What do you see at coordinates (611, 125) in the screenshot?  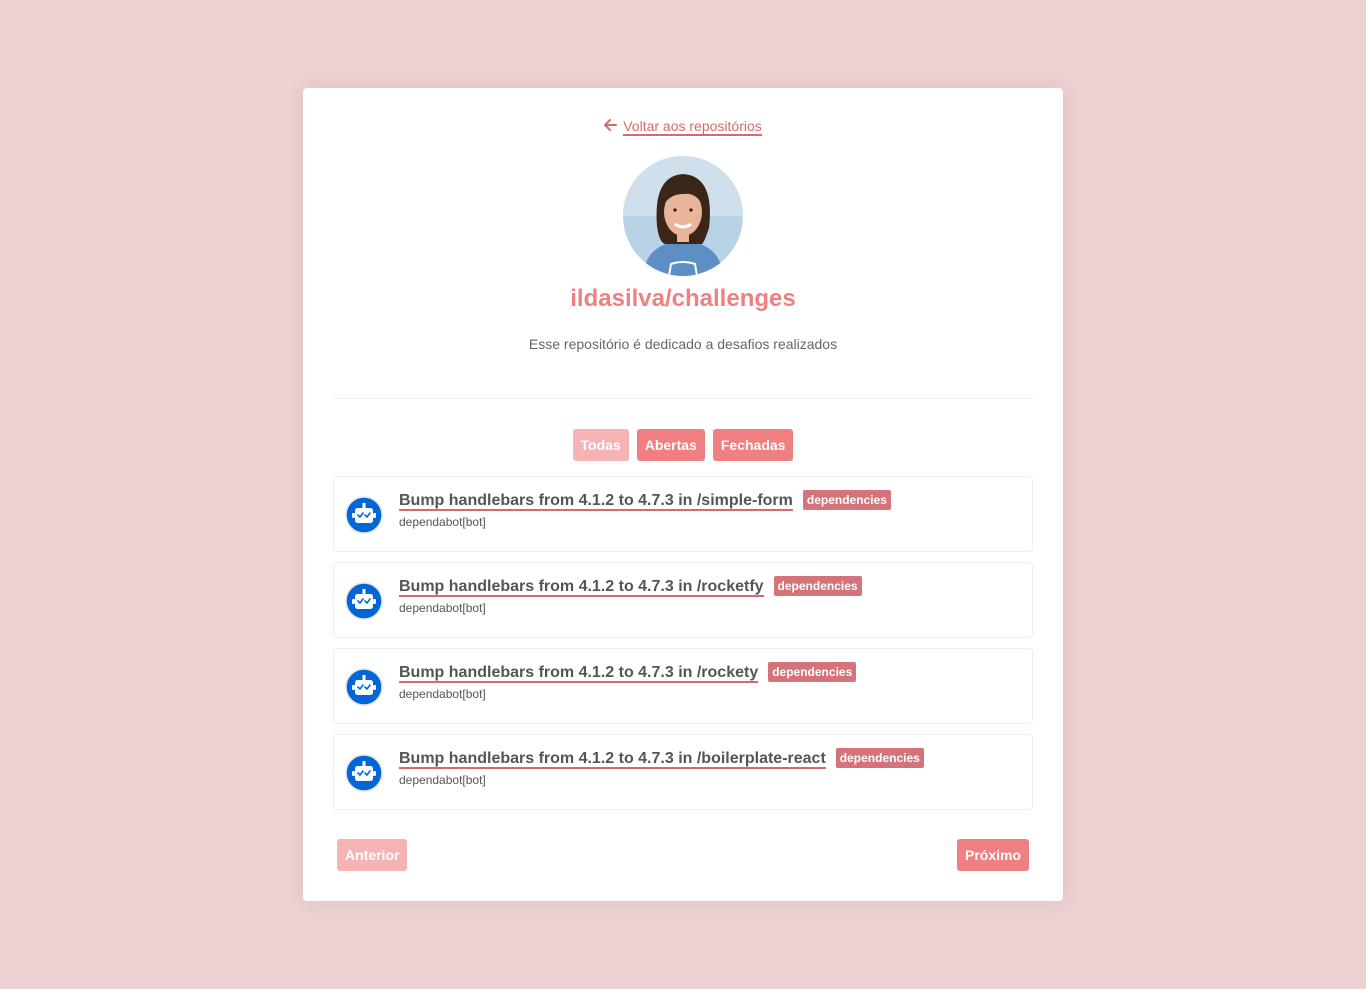 I see `arrow-left-icon` at bounding box center [611, 125].